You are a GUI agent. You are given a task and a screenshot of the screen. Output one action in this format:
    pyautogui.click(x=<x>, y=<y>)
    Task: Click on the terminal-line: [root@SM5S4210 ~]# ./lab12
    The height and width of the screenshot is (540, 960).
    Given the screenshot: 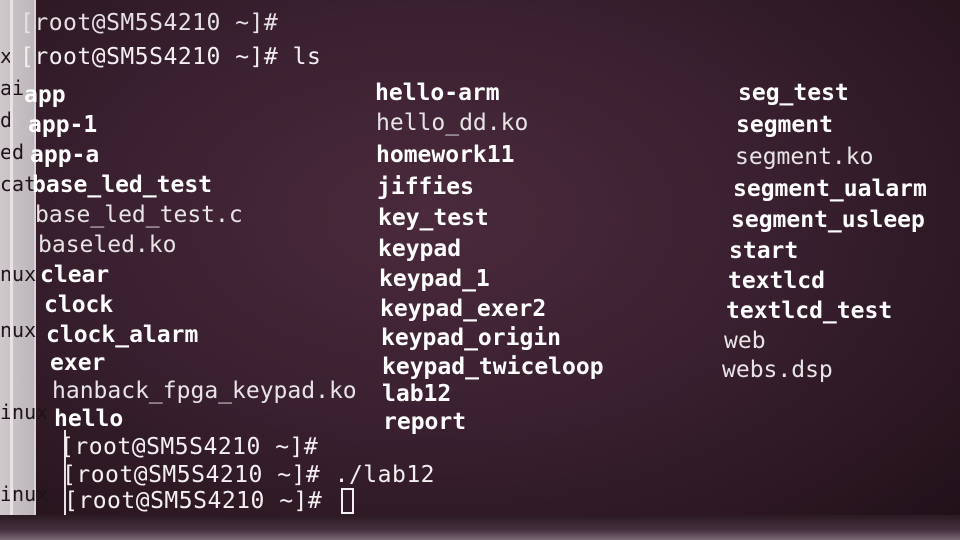 What is the action you would take?
    pyautogui.click(x=249, y=475)
    